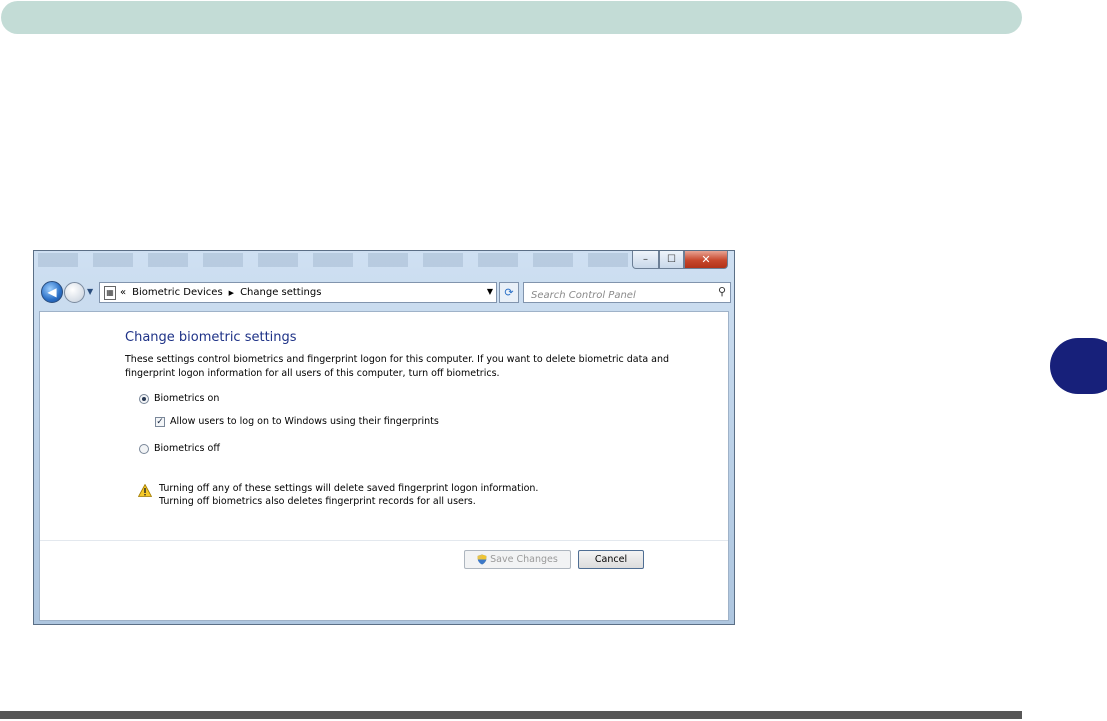 The image size is (1107, 721). I want to click on biometrics-off-radio, so click(144, 448).